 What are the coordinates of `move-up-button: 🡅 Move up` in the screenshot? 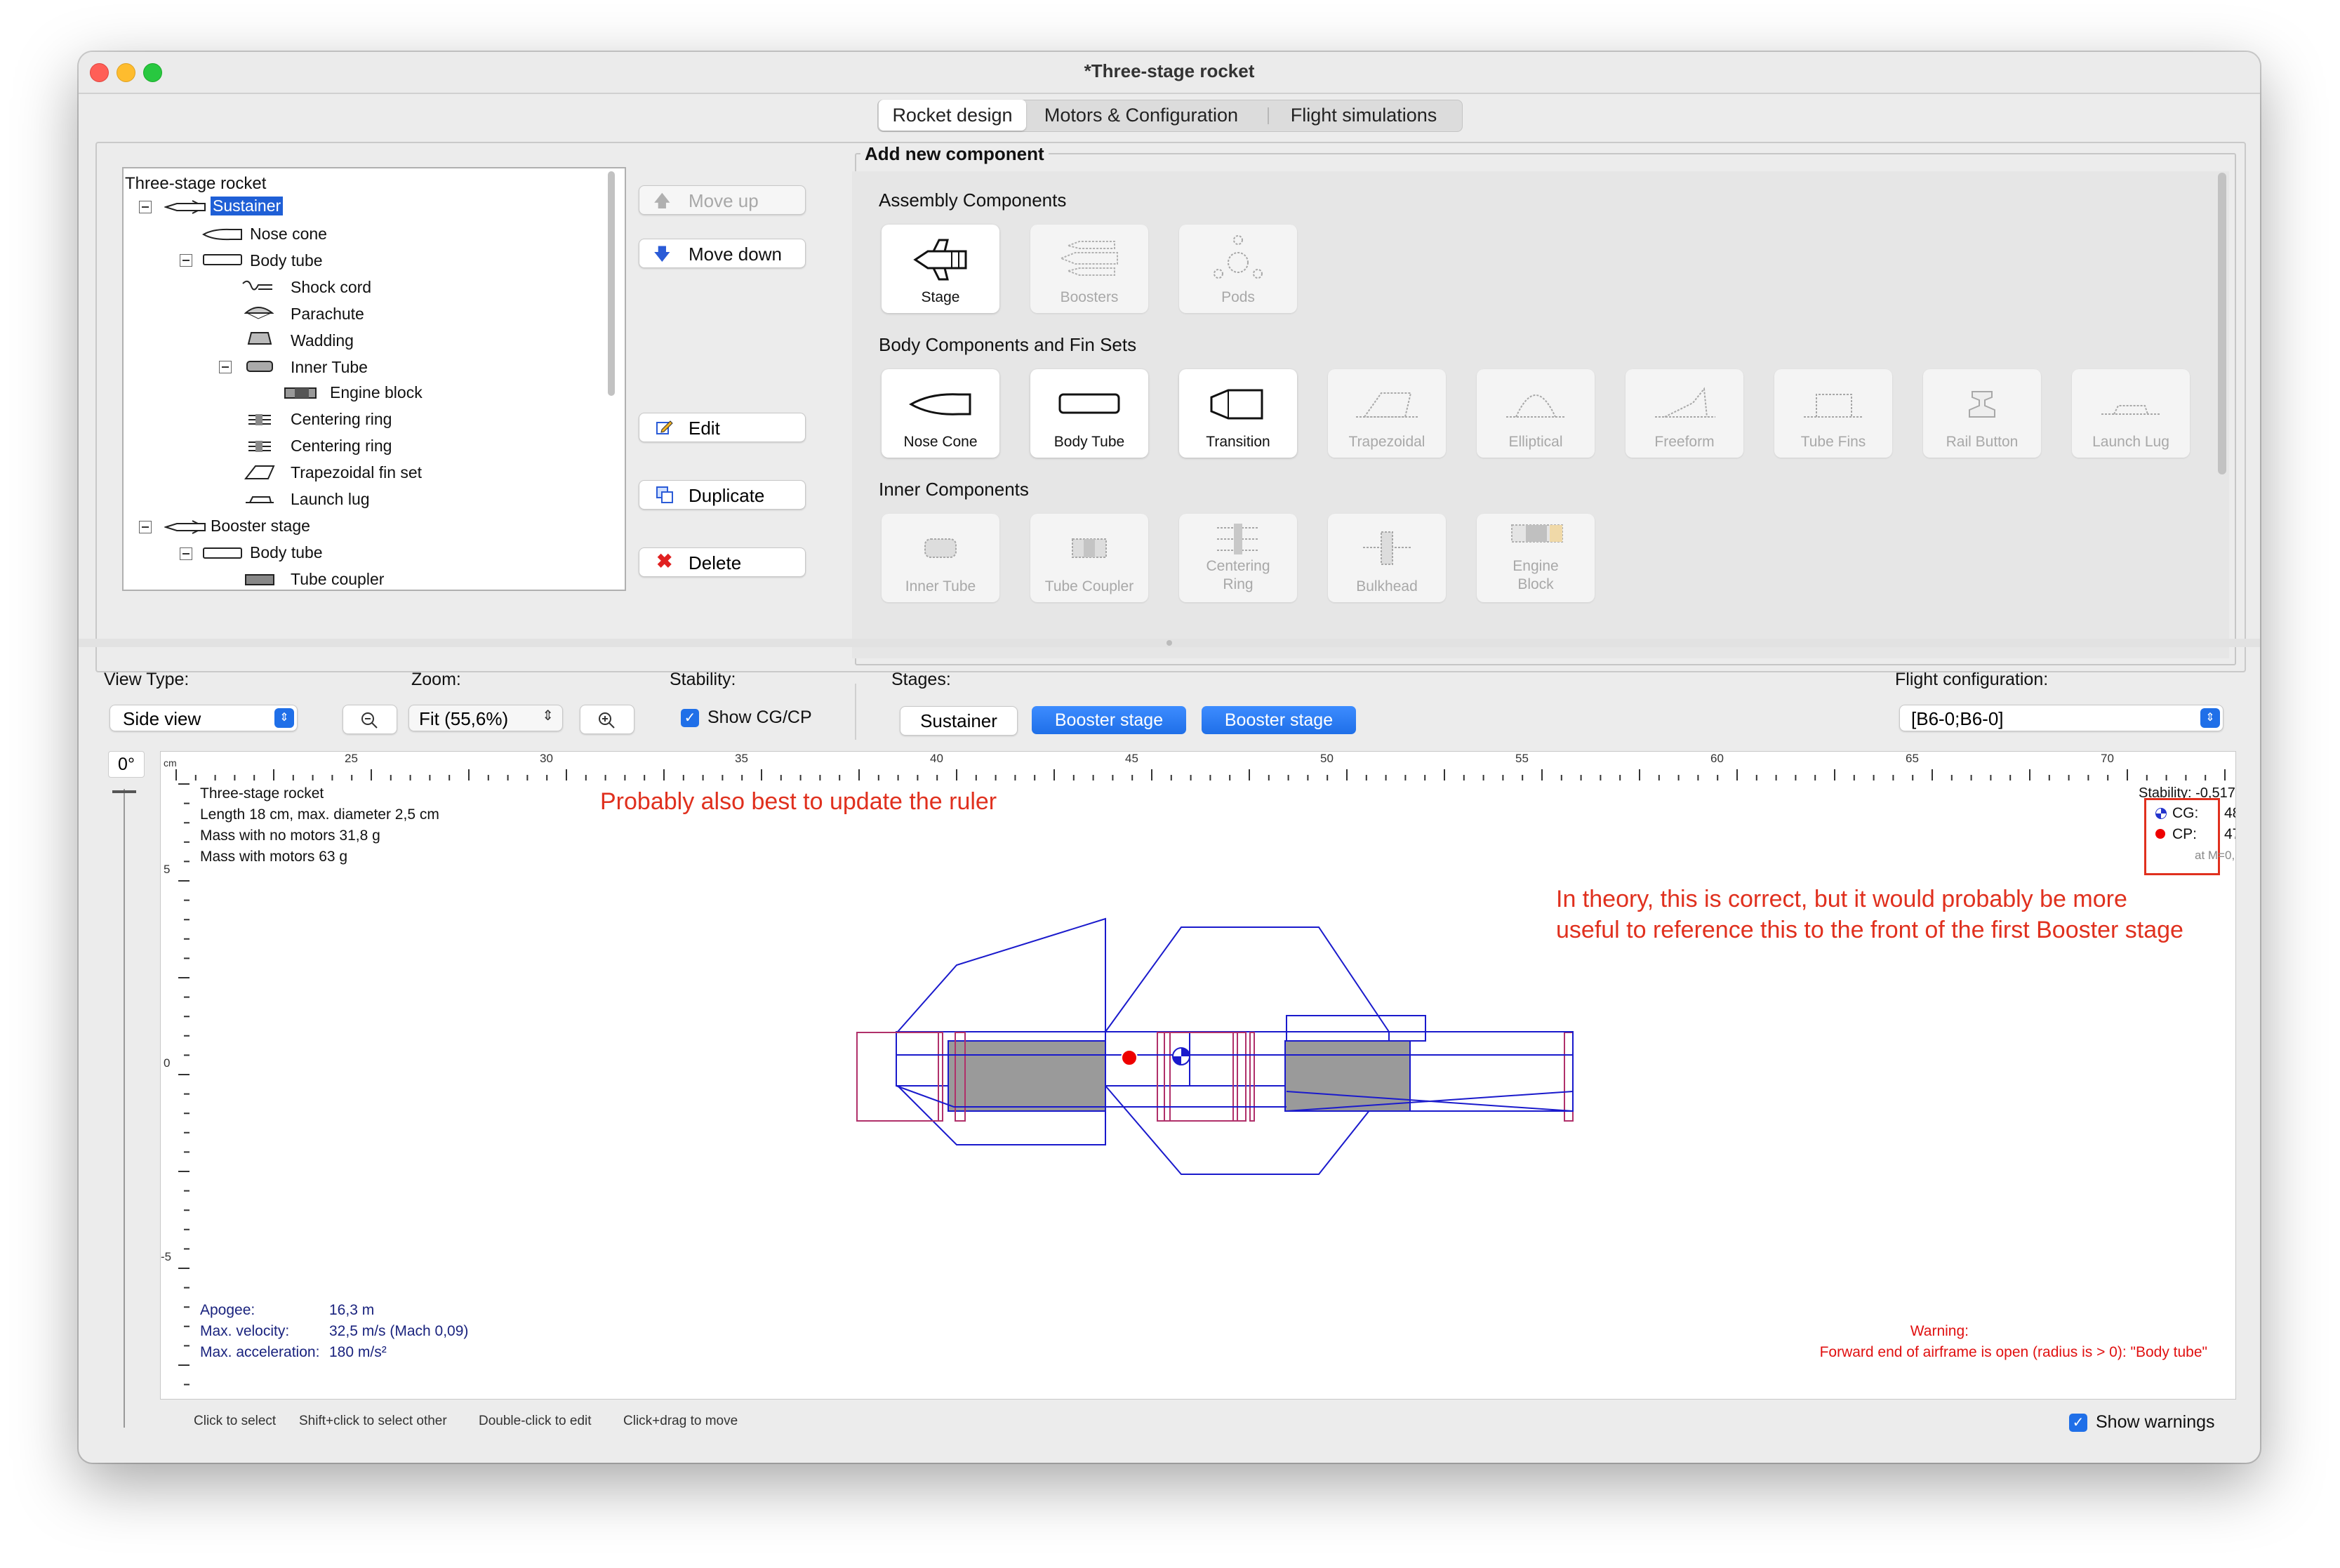 It's located at (722, 200).